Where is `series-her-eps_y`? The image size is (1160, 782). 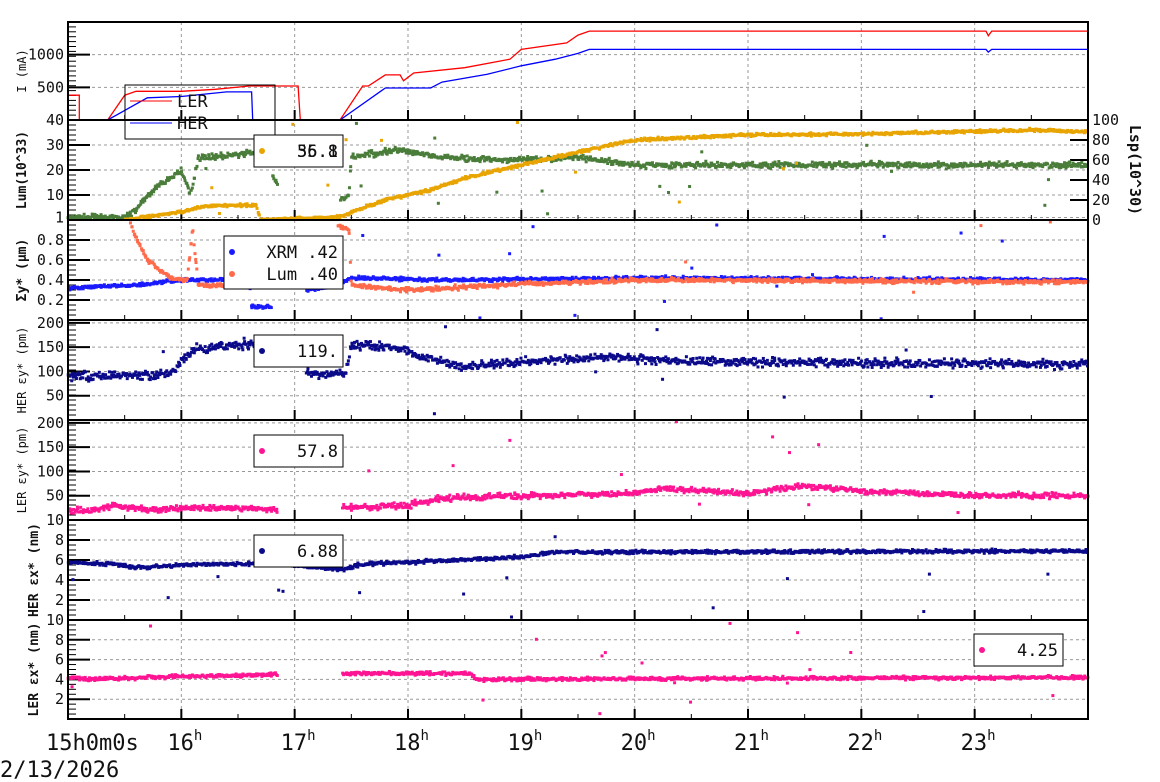 series-her-eps_y is located at coordinates (578, 370).